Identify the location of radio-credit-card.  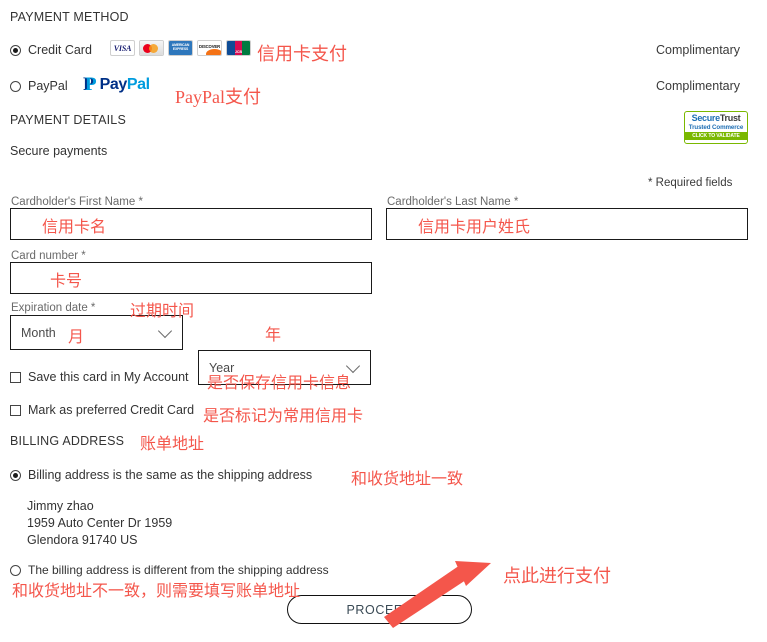
(15, 50).